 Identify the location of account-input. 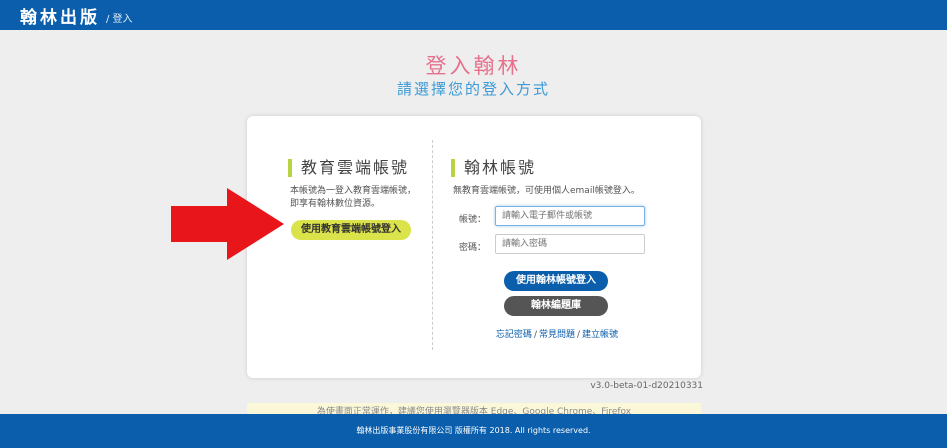
(570, 216).